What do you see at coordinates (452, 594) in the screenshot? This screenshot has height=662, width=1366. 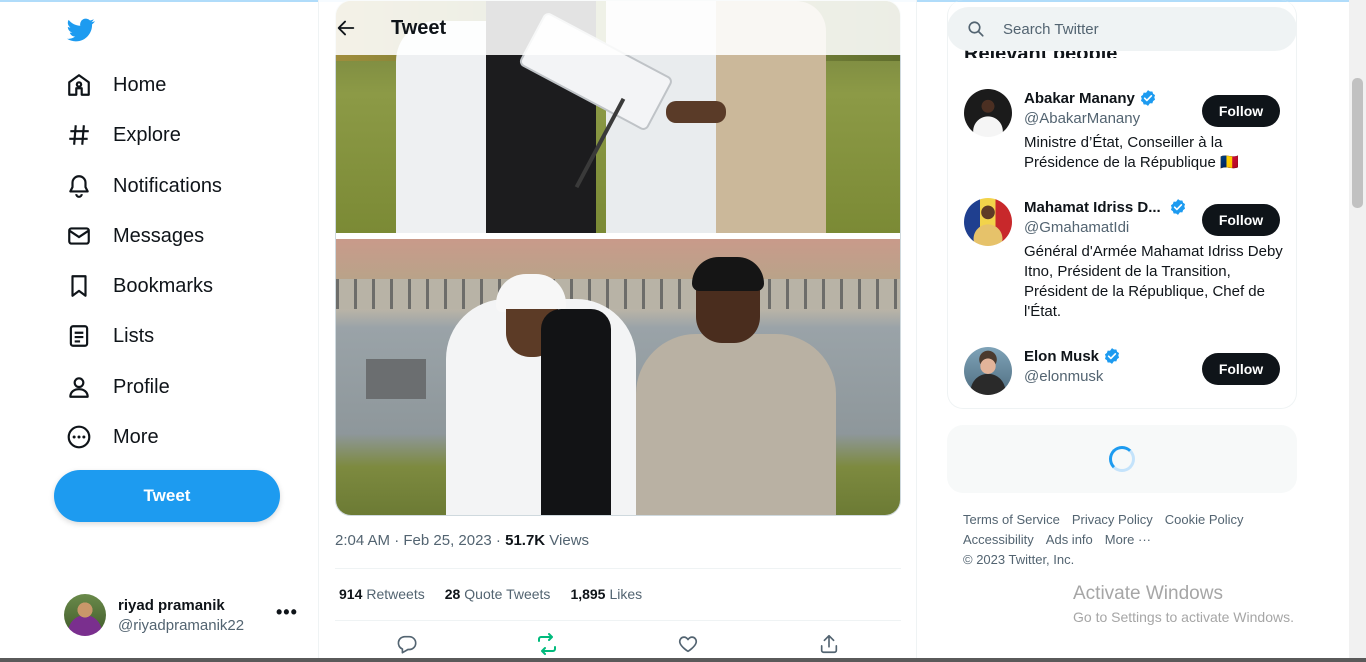 I see `quotes-count: 28` at bounding box center [452, 594].